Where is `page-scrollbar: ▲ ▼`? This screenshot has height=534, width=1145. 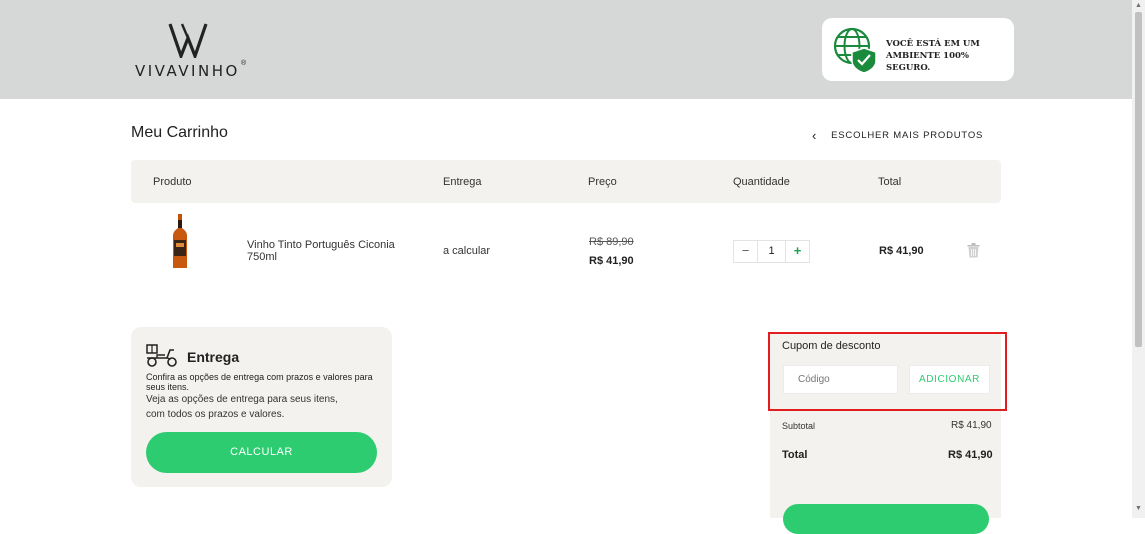 page-scrollbar: ▲ ▼ is located at coordinates (1138, 259).